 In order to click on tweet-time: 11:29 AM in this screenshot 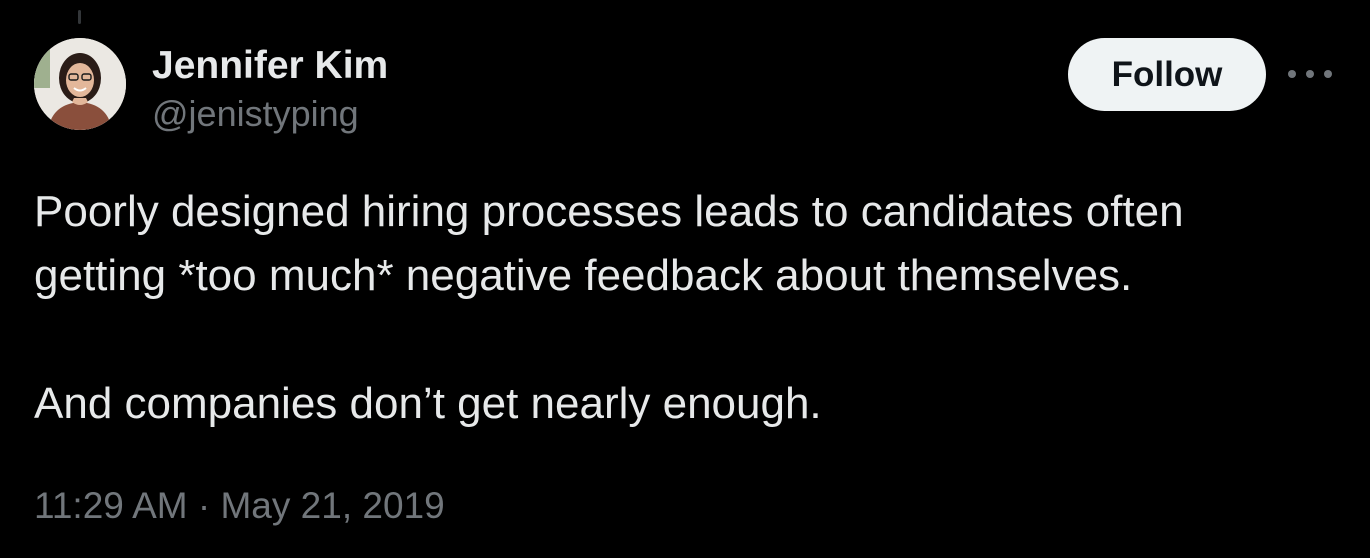, I will do `click(111, 505)`.